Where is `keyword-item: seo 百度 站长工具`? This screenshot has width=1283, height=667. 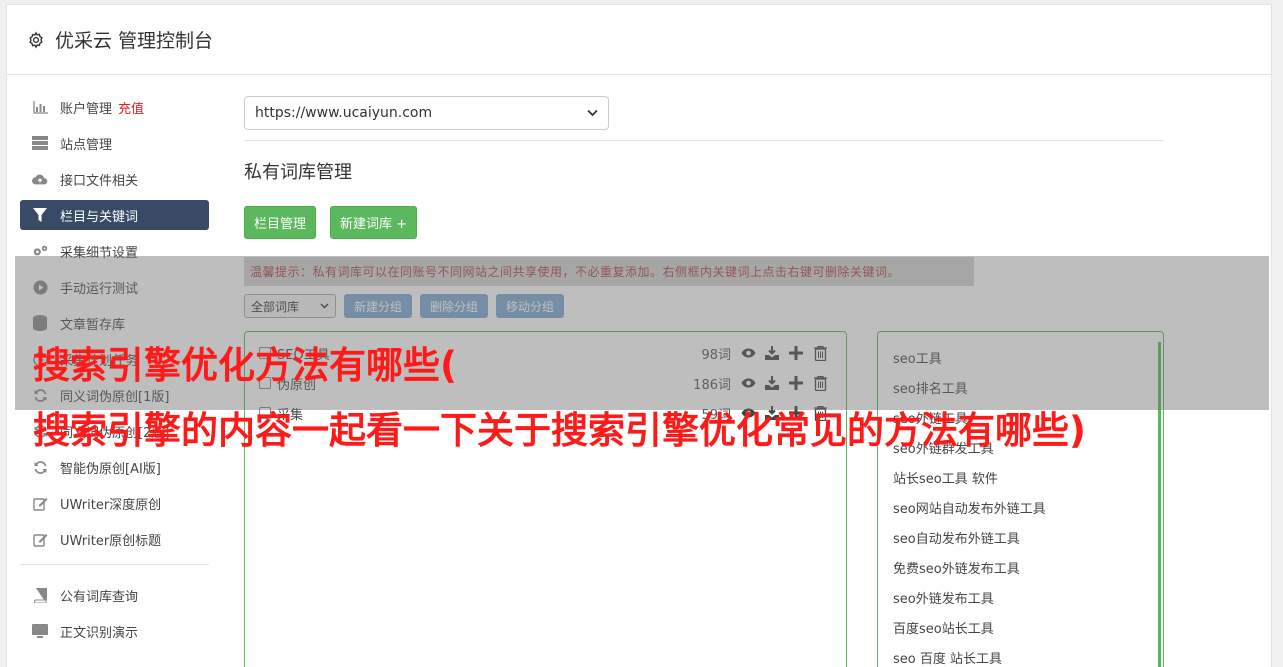
keyword-item: seo 百度 站长工具 is located at coordinates (1020, 654).